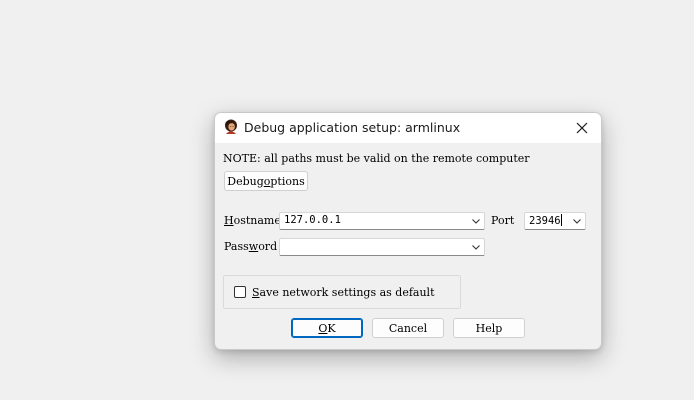  Describe the element at coordinates (347, 292) in the screenshot. I see `save-default-label-post: ave network settings as default` at that location.